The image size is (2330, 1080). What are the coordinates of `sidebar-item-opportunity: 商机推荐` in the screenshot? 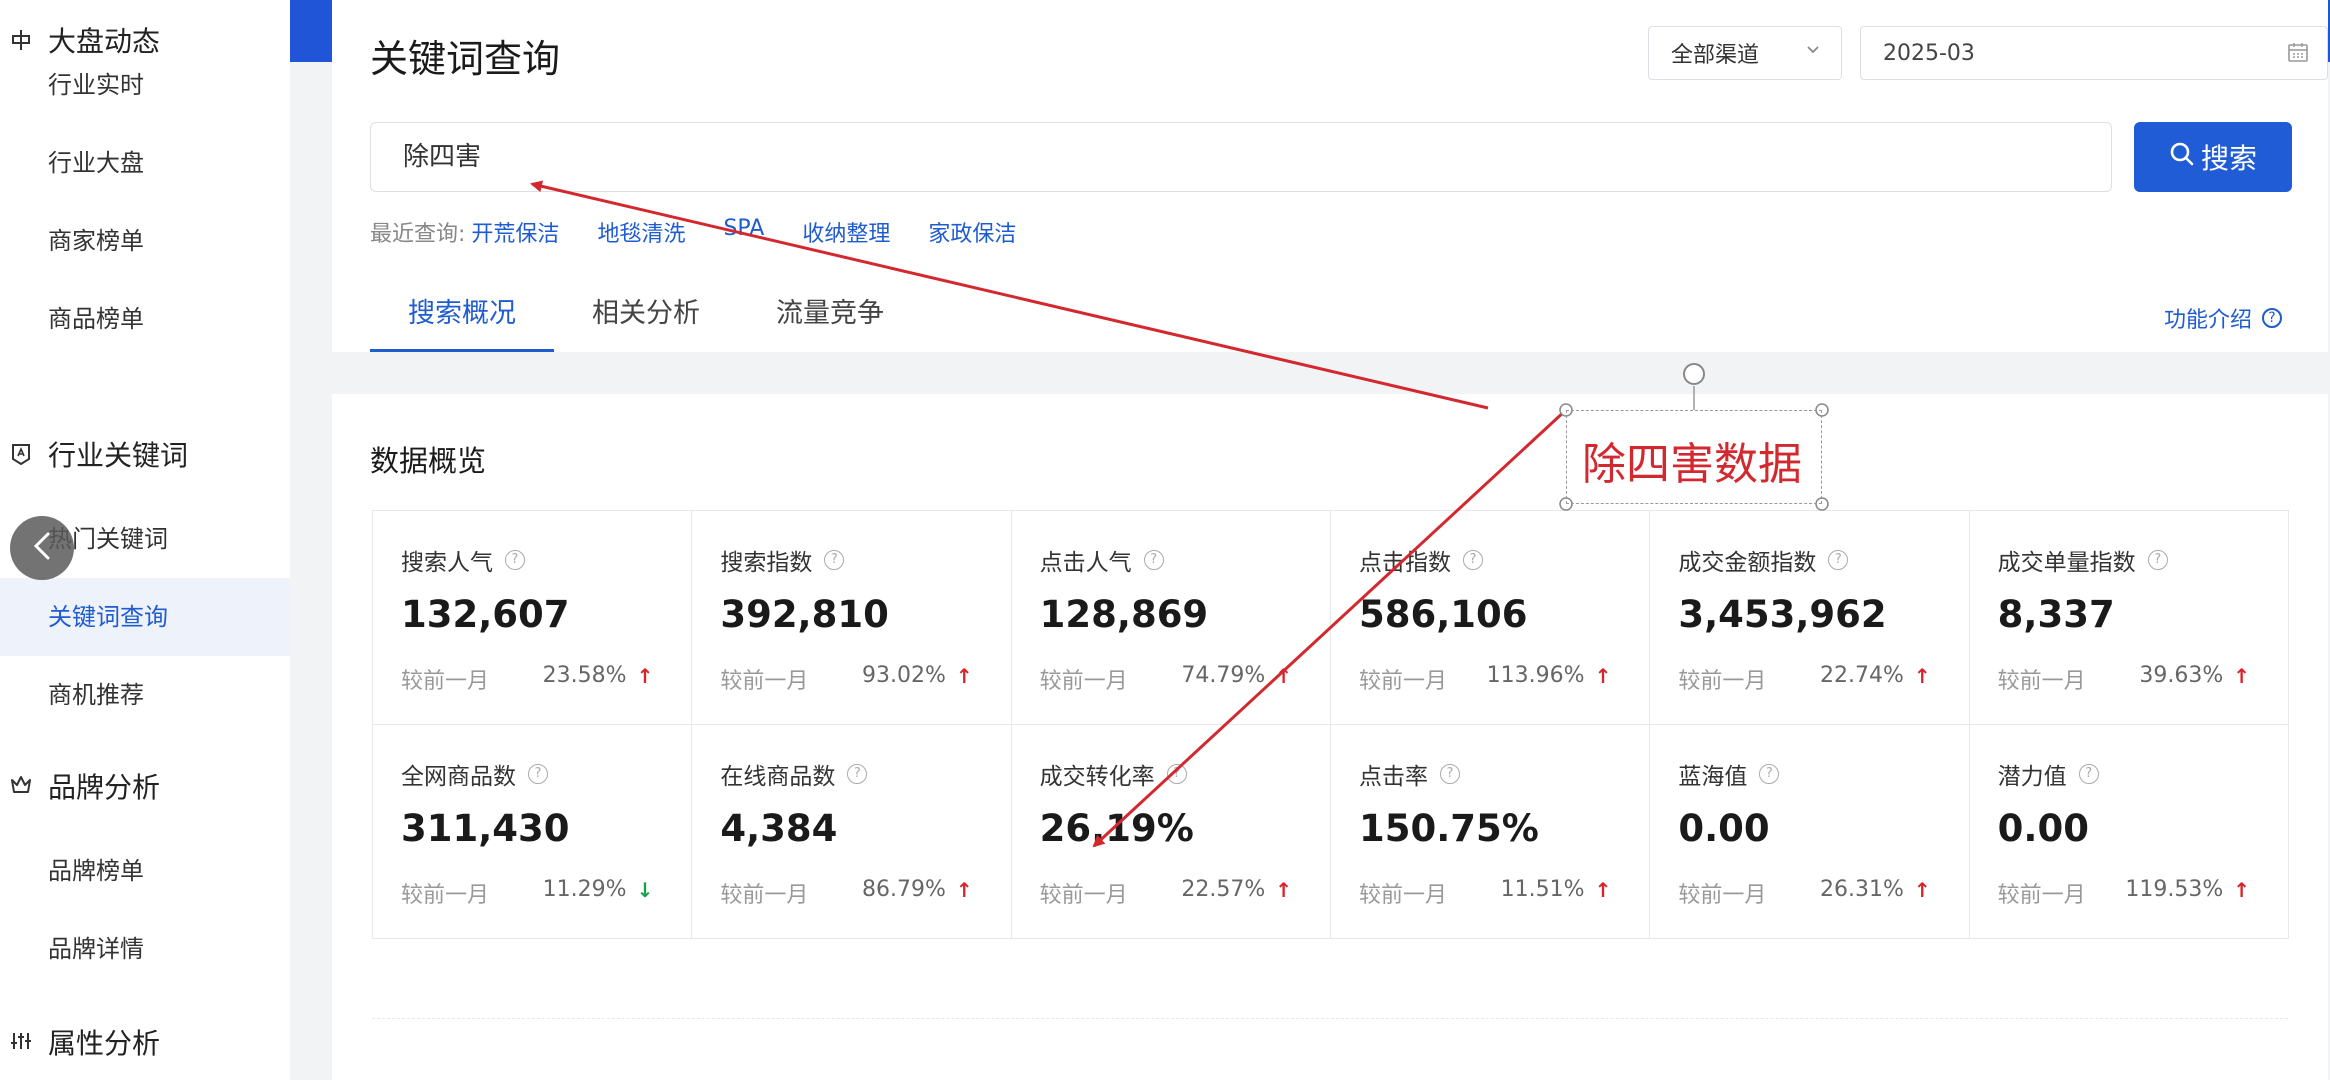 It's located at (145, 695).